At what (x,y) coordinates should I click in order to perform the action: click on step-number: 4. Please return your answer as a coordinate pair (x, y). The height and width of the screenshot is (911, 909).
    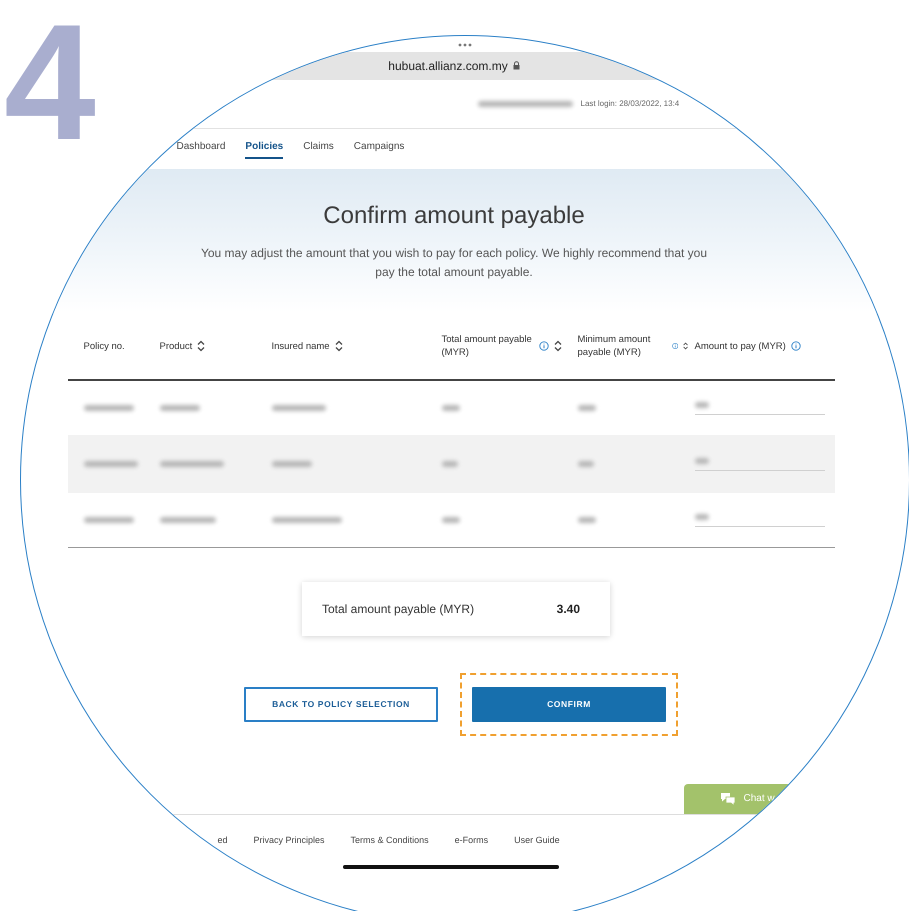
    Looking at the image, I should click on (50, 82).